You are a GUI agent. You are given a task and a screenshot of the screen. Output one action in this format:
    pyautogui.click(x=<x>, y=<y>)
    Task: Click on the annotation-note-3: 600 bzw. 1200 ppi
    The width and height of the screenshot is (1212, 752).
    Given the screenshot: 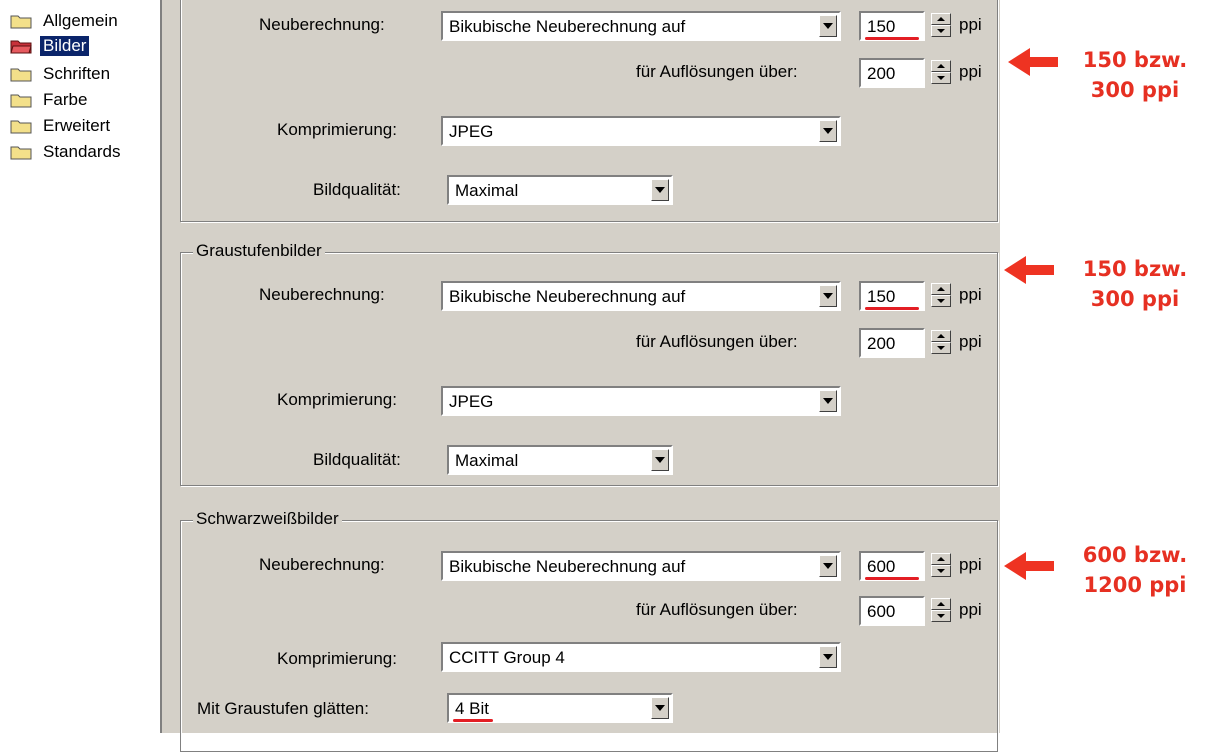 What is the action you would take?
    pyautogui.click(x=1135, y=570)
    